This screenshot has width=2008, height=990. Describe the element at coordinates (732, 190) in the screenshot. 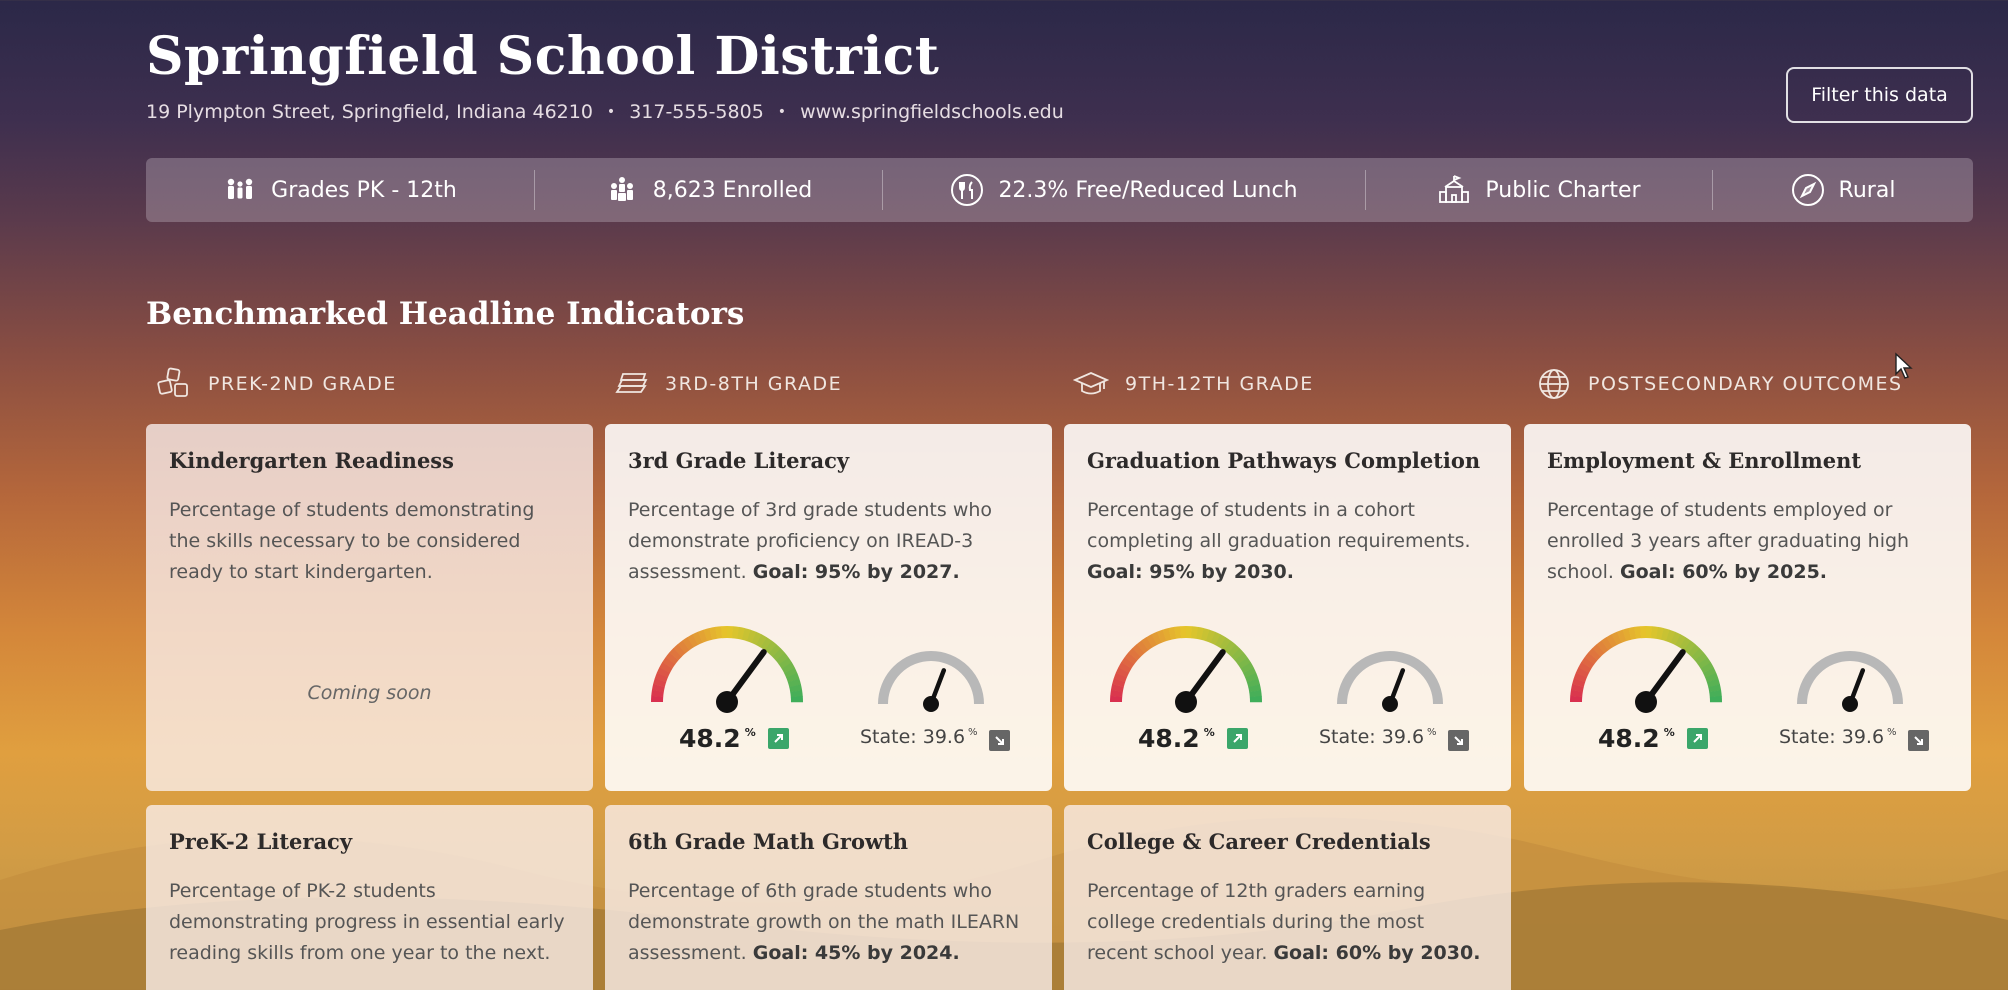

I see `stat-enrolled-label: 8,623 Enrolled` at that location.